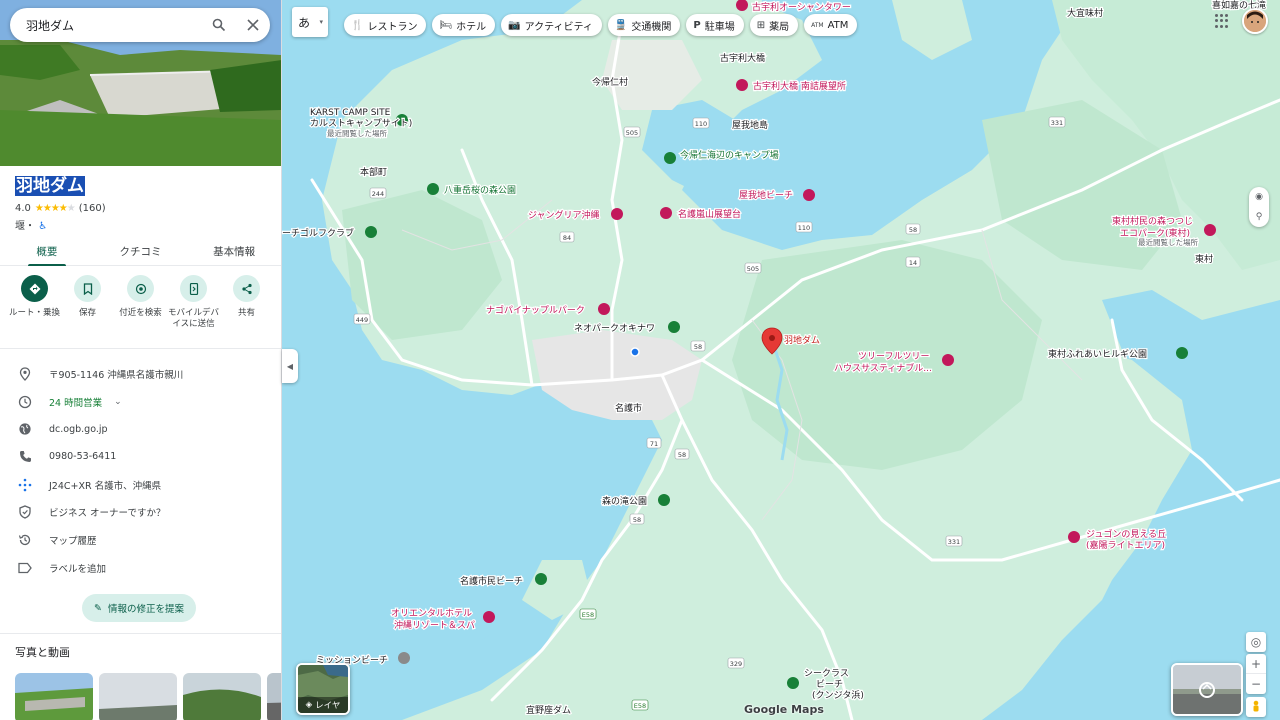  Describe the element at coordinates (799, 86) in the screenshot. I see `map-label-poi: 古宇利大橋 南詰展望所` at that location.